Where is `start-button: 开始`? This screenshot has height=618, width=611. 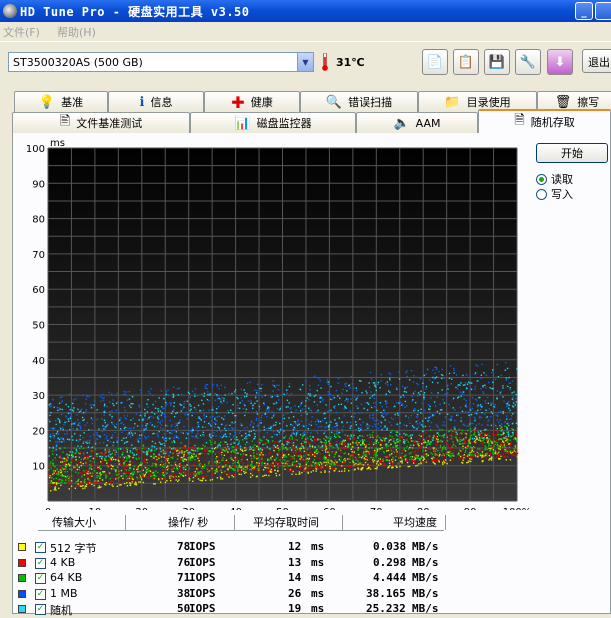 start-button: 开始 is located at coordinates (572, 153).